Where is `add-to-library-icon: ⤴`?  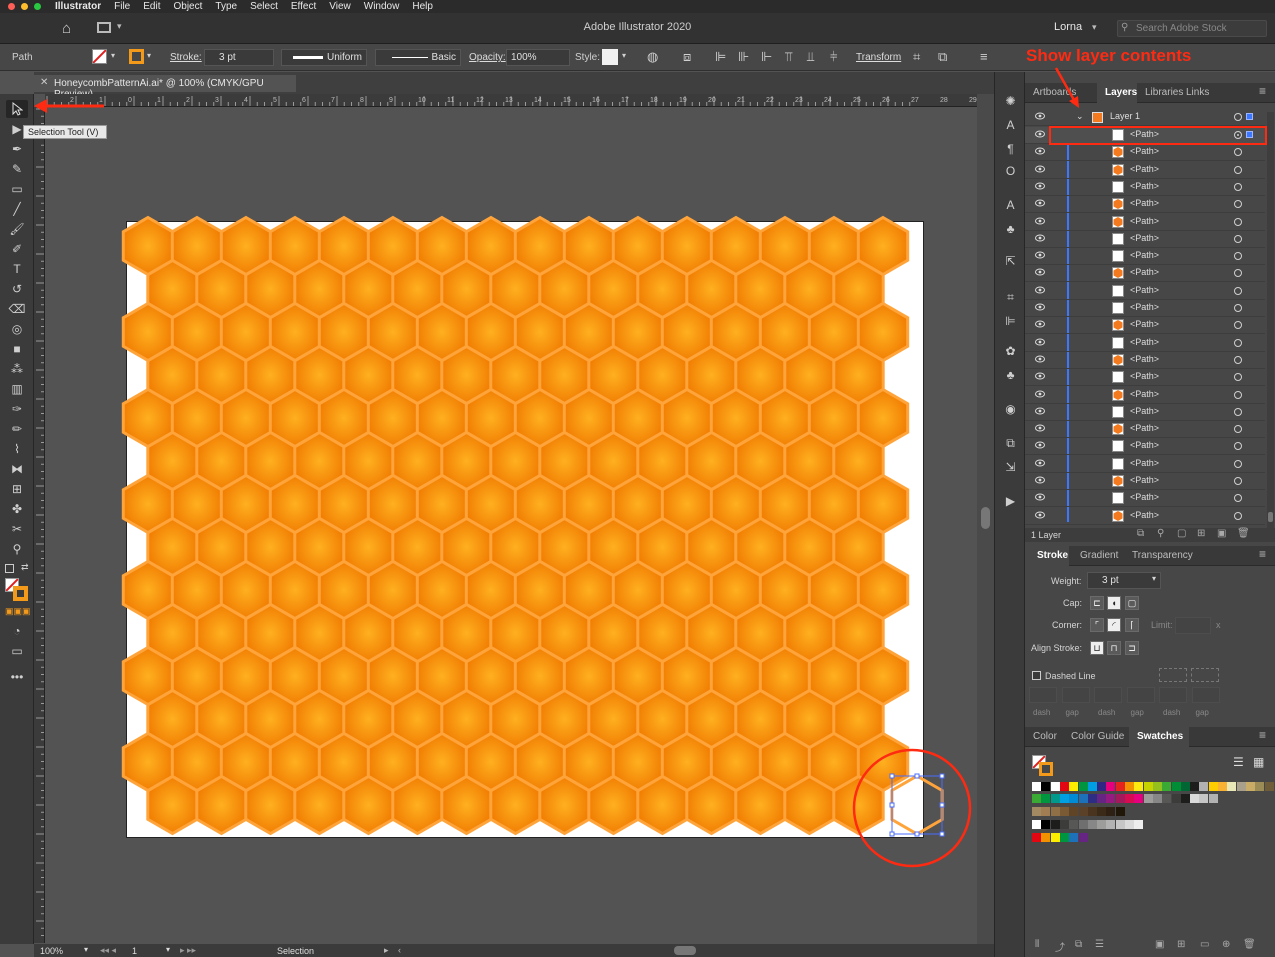
add-to-library-icon: ⤴ is located at coordinates (1060, 946).